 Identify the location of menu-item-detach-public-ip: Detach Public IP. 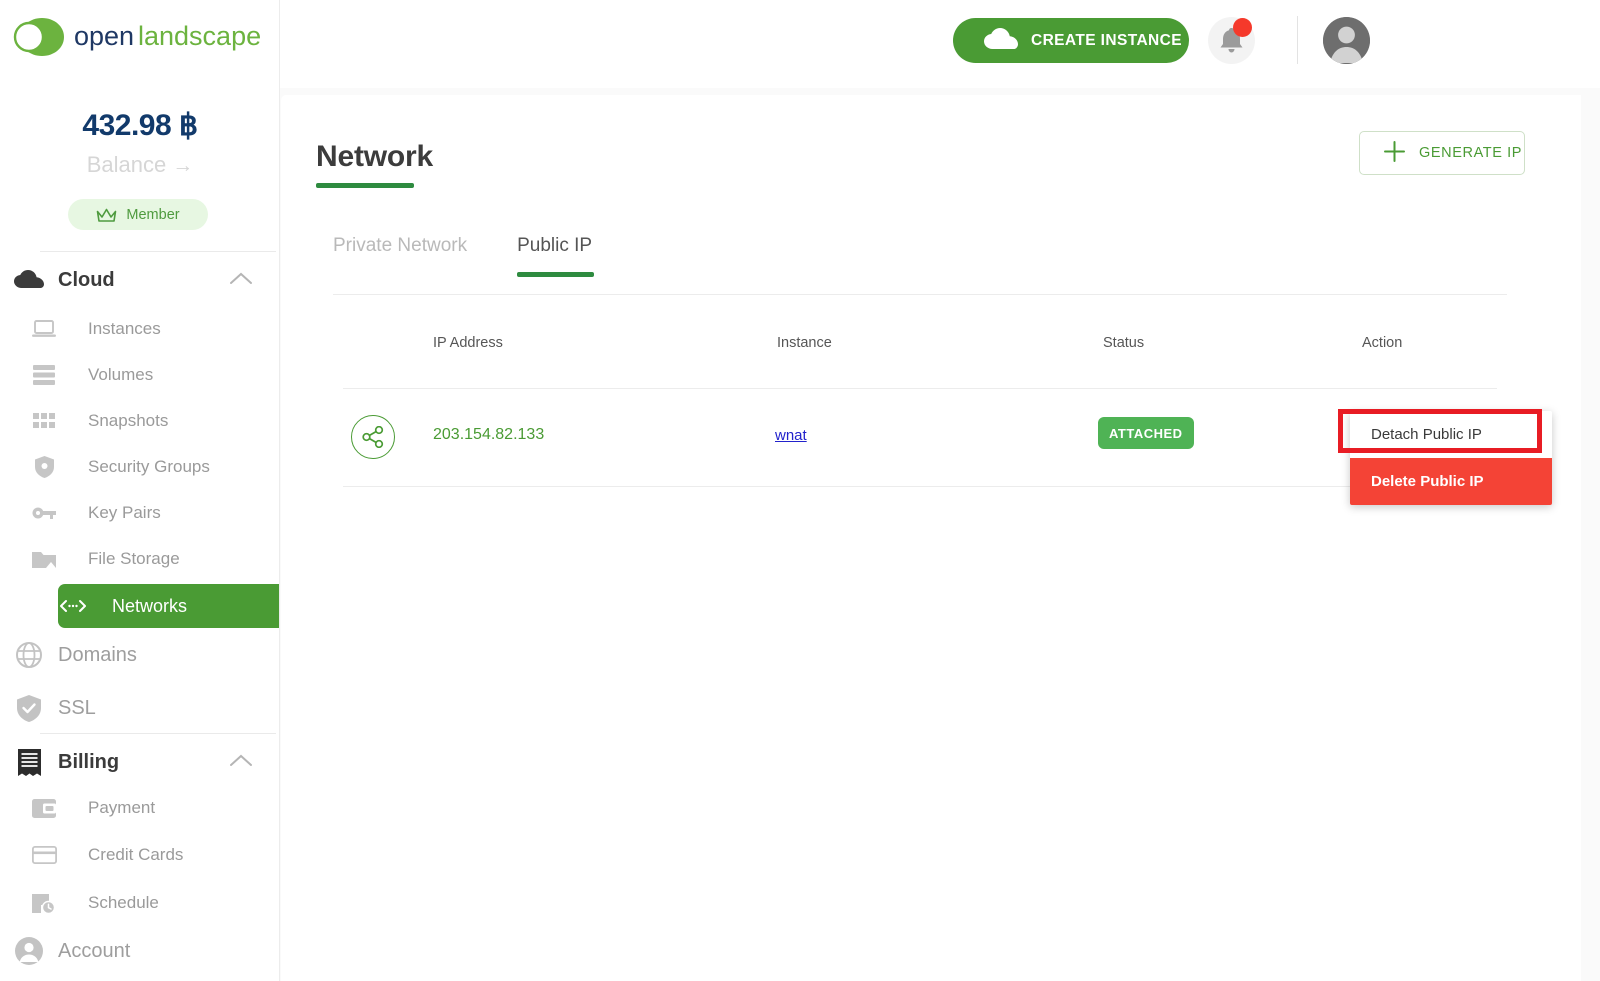
(1451, 434).